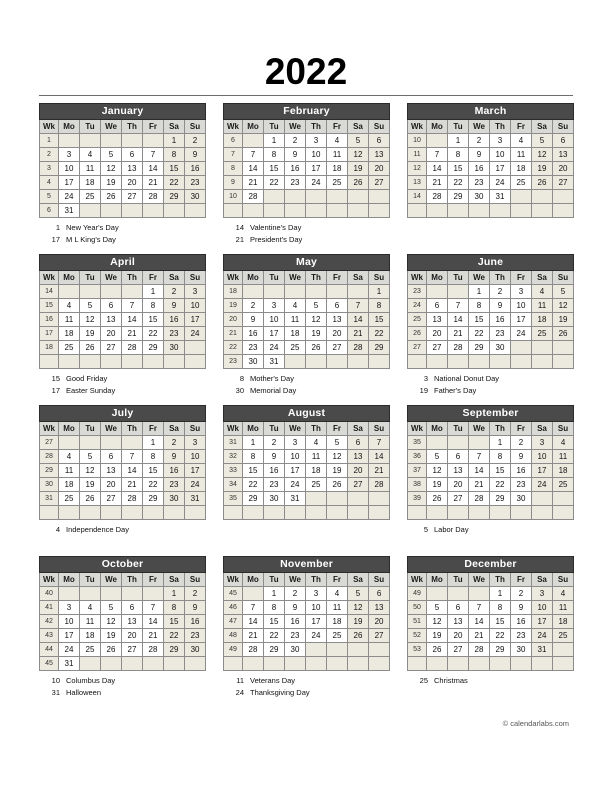 Image resolution: width=612 pixels, height=792 pixels. I want to click on day-cell: 18, so click(563, 621).